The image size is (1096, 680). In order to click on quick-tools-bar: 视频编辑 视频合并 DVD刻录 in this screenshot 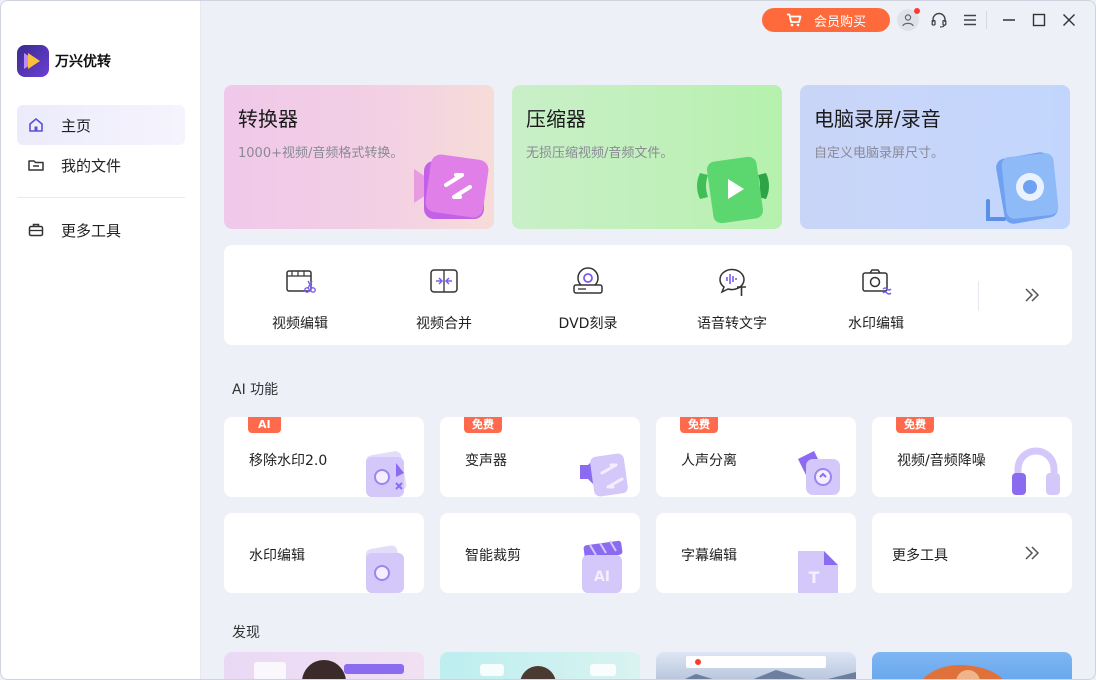, I will do `click(648, 295)`.